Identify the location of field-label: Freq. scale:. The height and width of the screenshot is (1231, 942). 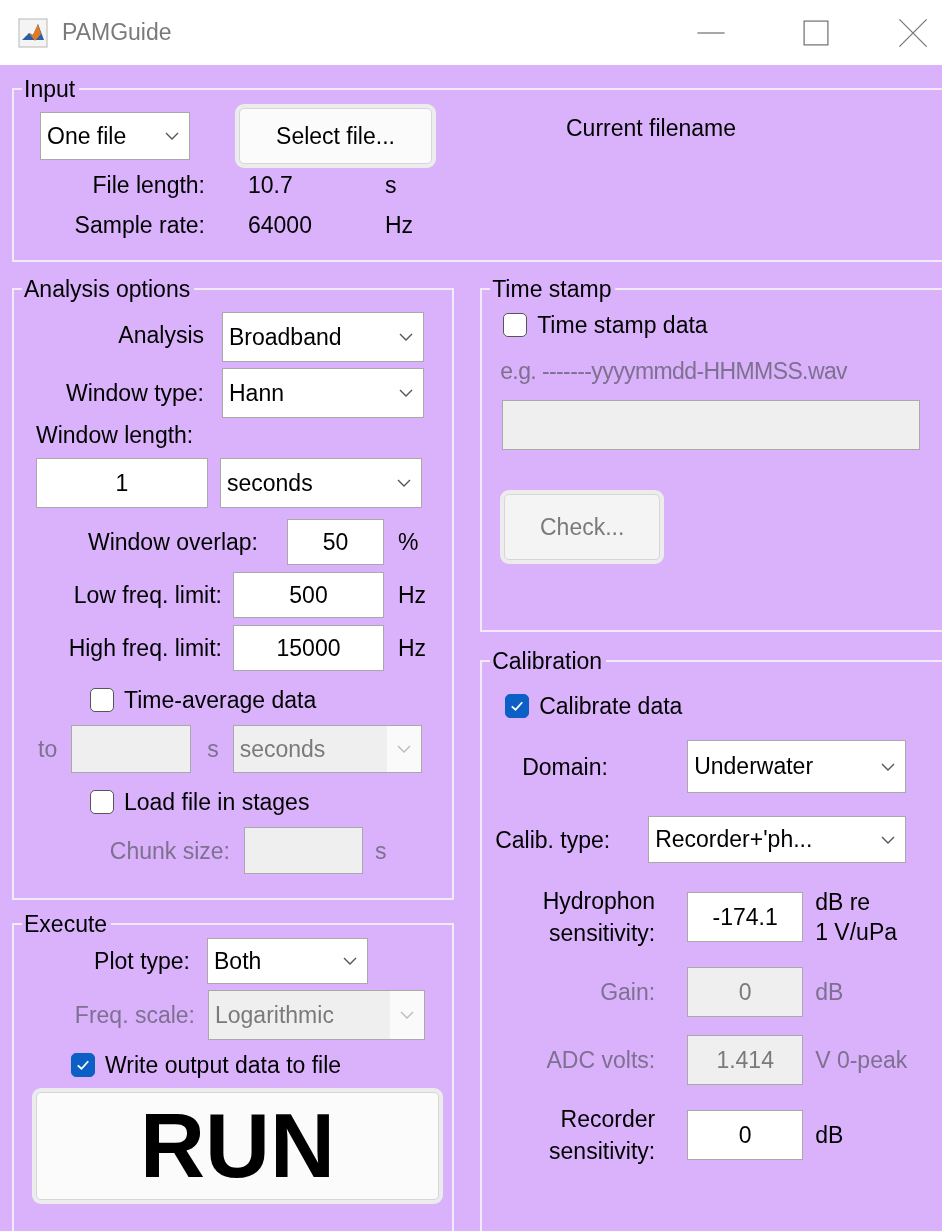
(134, 1015).